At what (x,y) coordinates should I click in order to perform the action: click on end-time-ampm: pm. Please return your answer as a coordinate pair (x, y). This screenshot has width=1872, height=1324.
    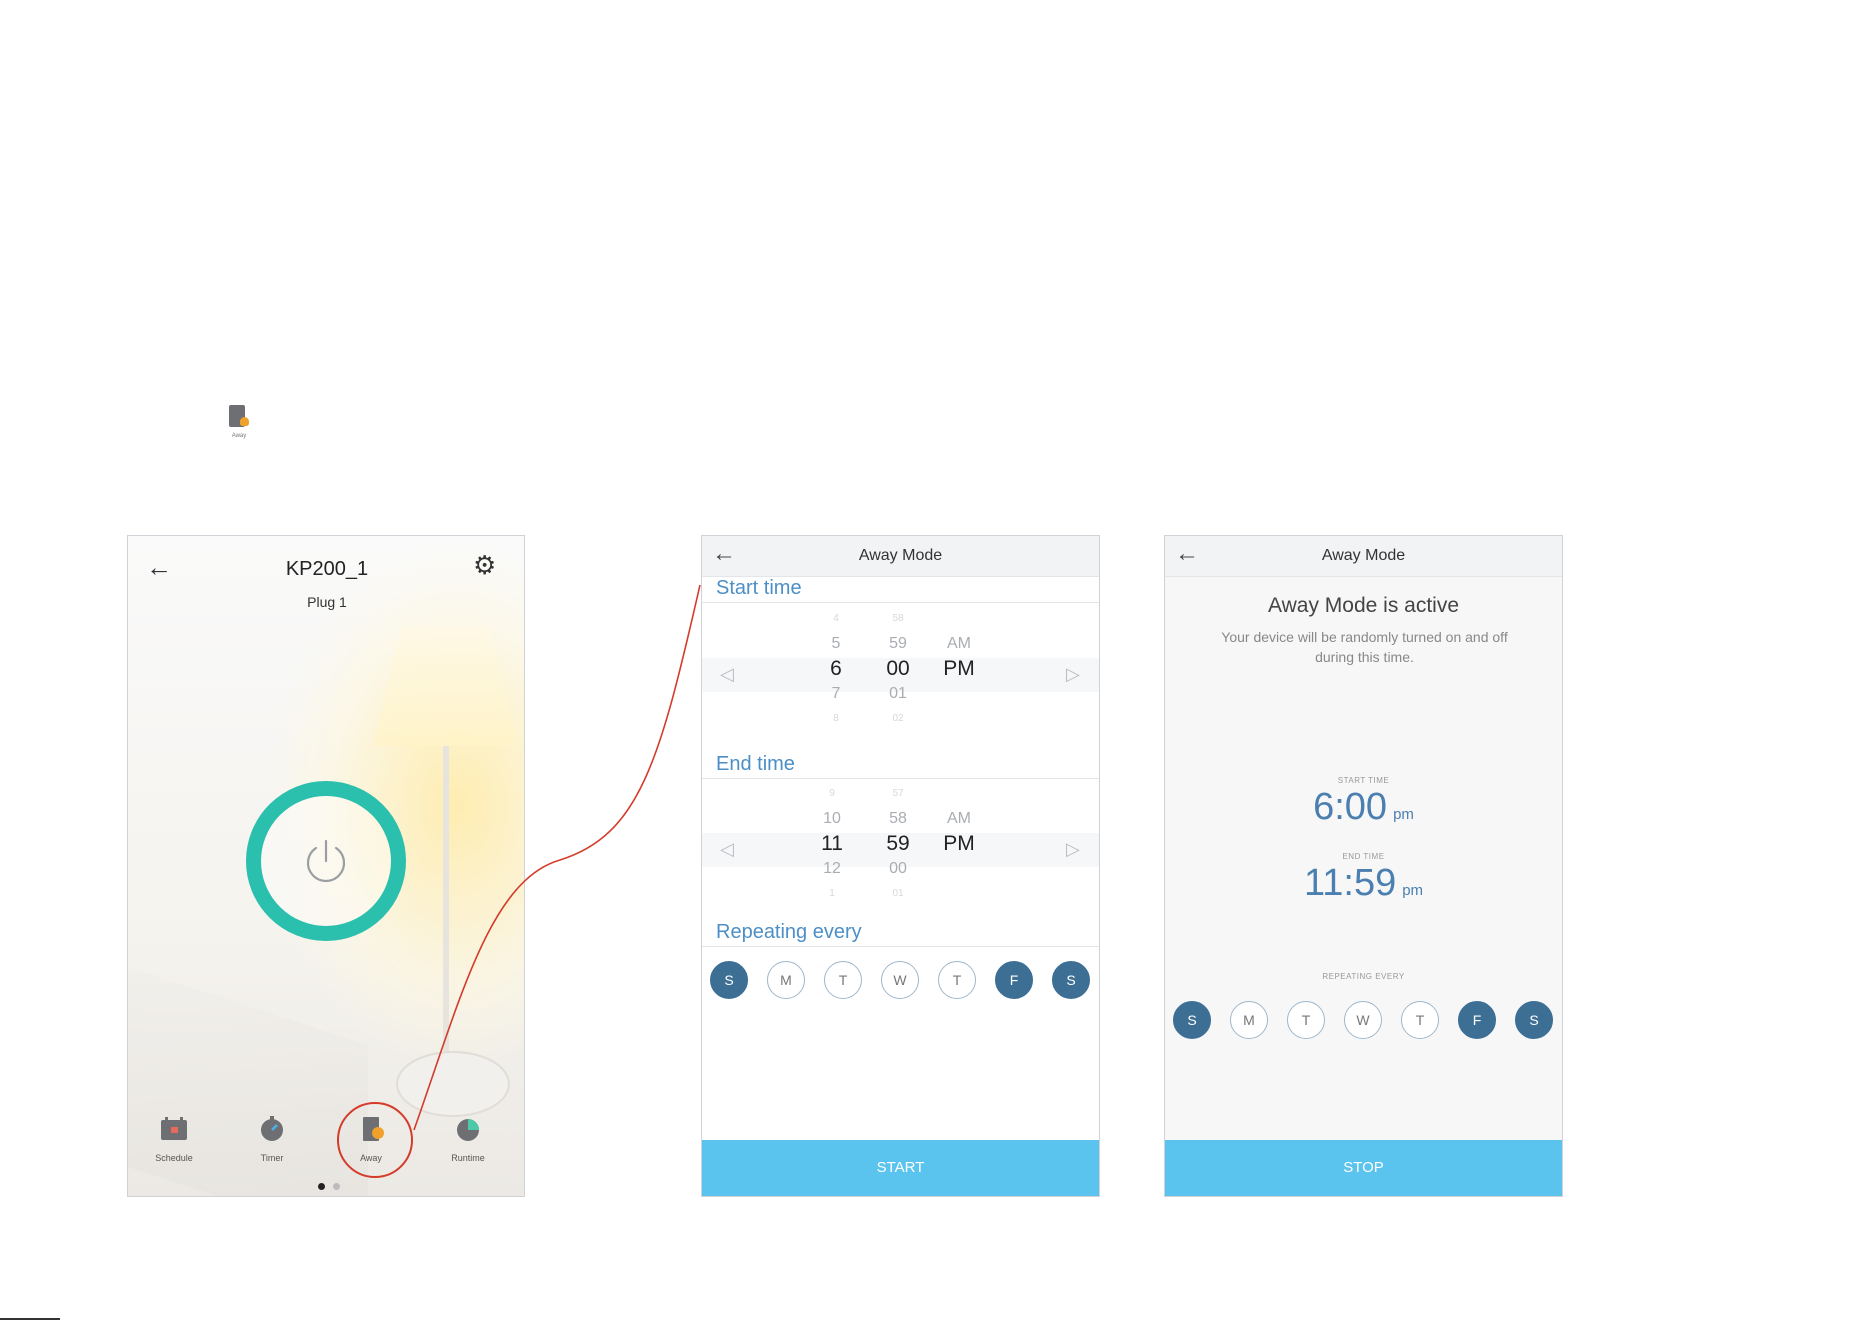
    Looking at the image, I should click on (1413, 890).